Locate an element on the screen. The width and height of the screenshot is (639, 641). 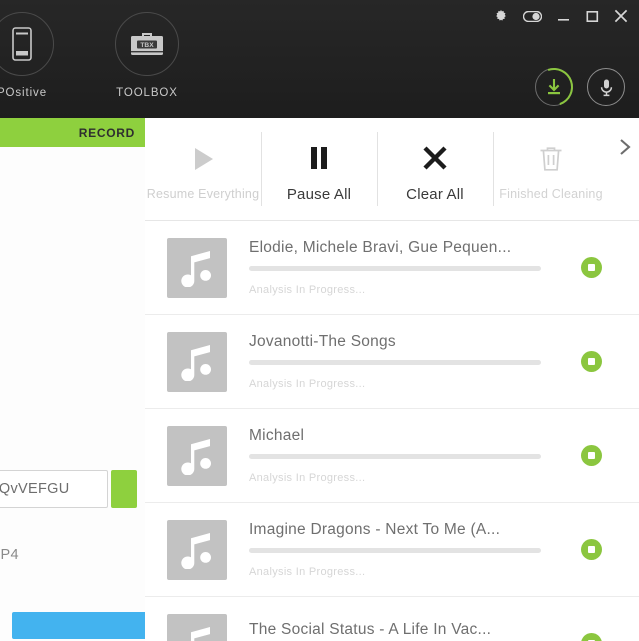
close-x-icon is located at coordinates (435, 158).